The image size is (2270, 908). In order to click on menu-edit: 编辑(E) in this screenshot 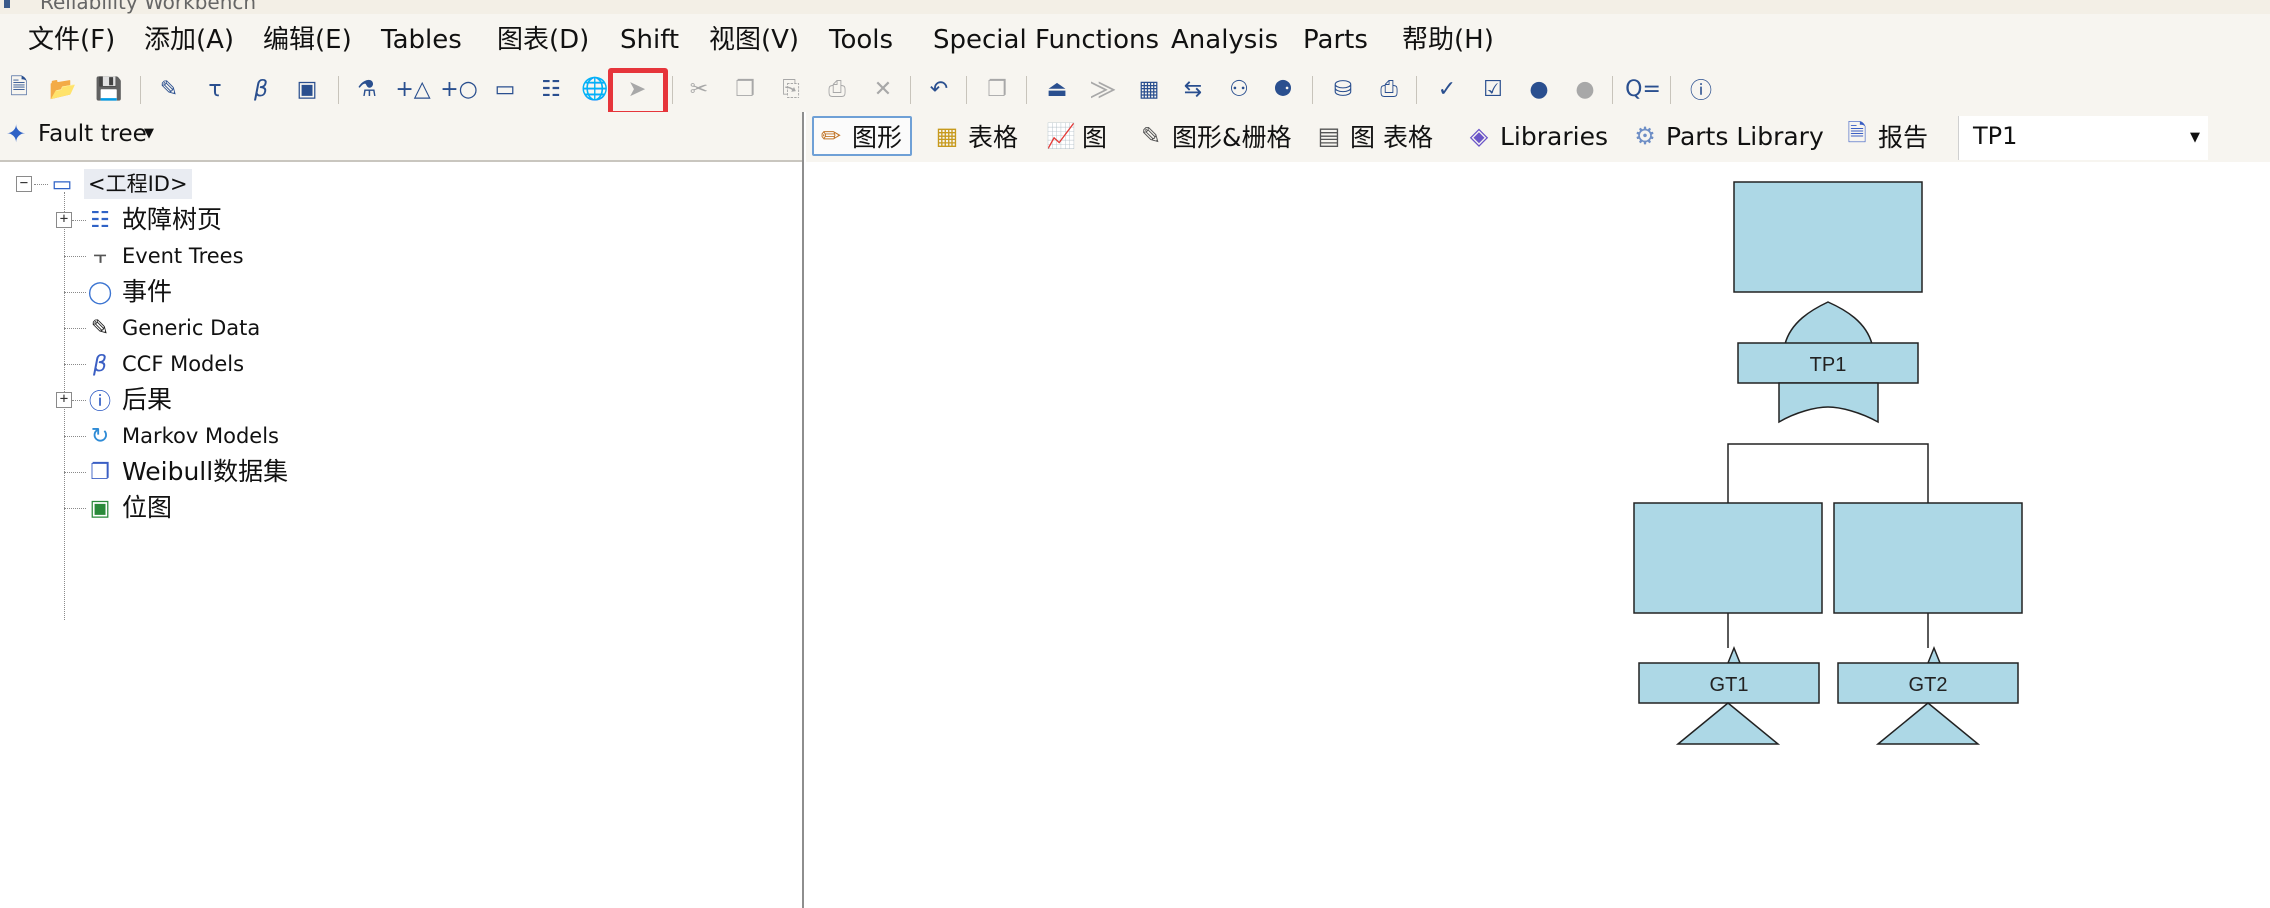, I will do `click(307, 40)`.